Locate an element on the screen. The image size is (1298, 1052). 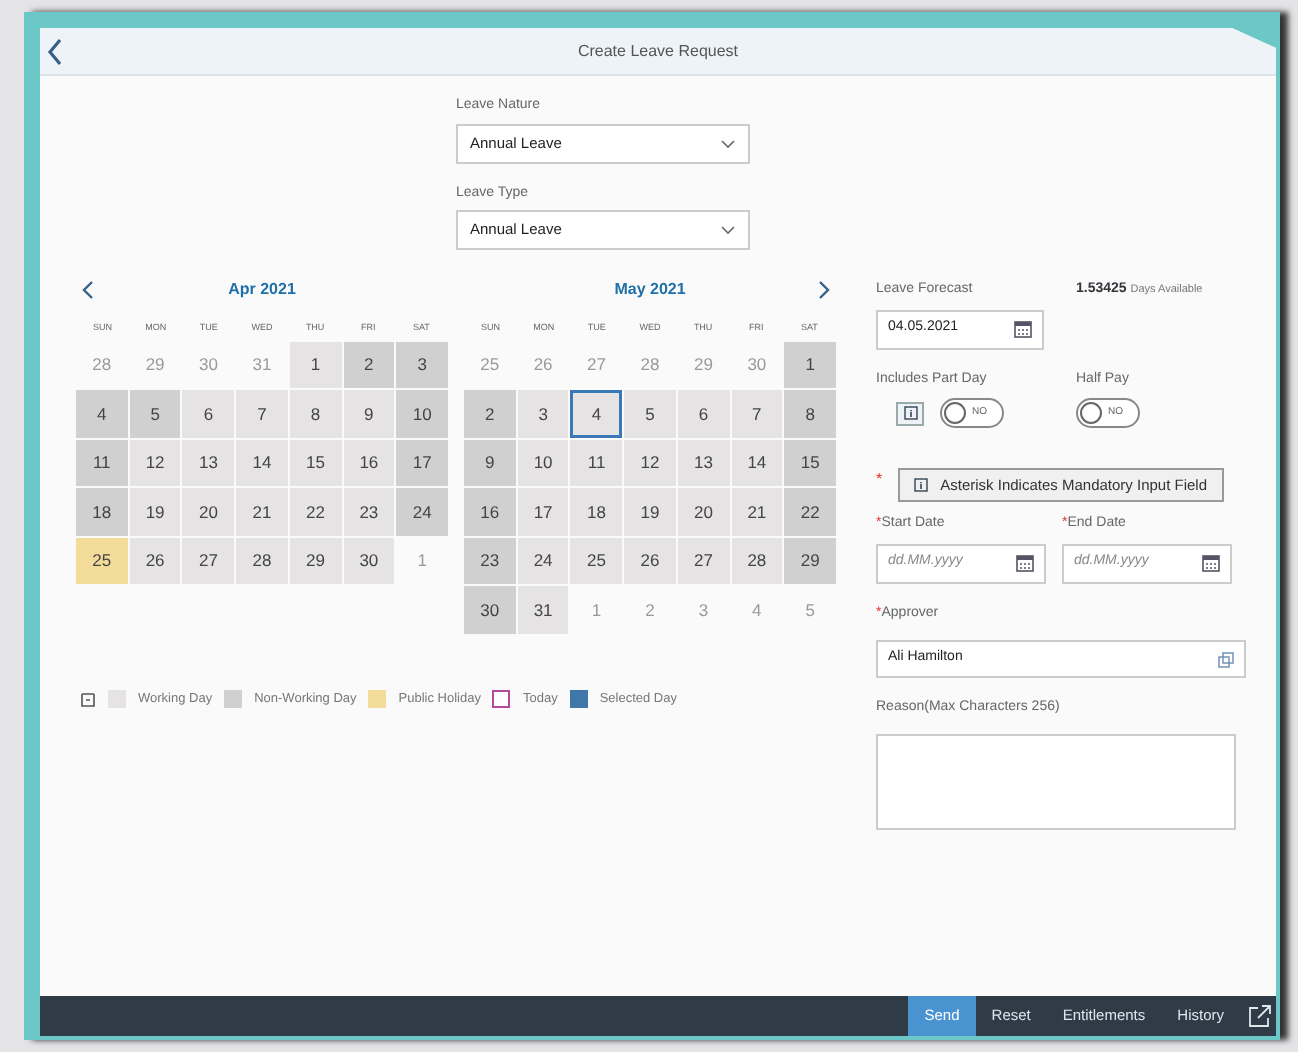
chevron-left-icon is located at coordinates (88, 290).